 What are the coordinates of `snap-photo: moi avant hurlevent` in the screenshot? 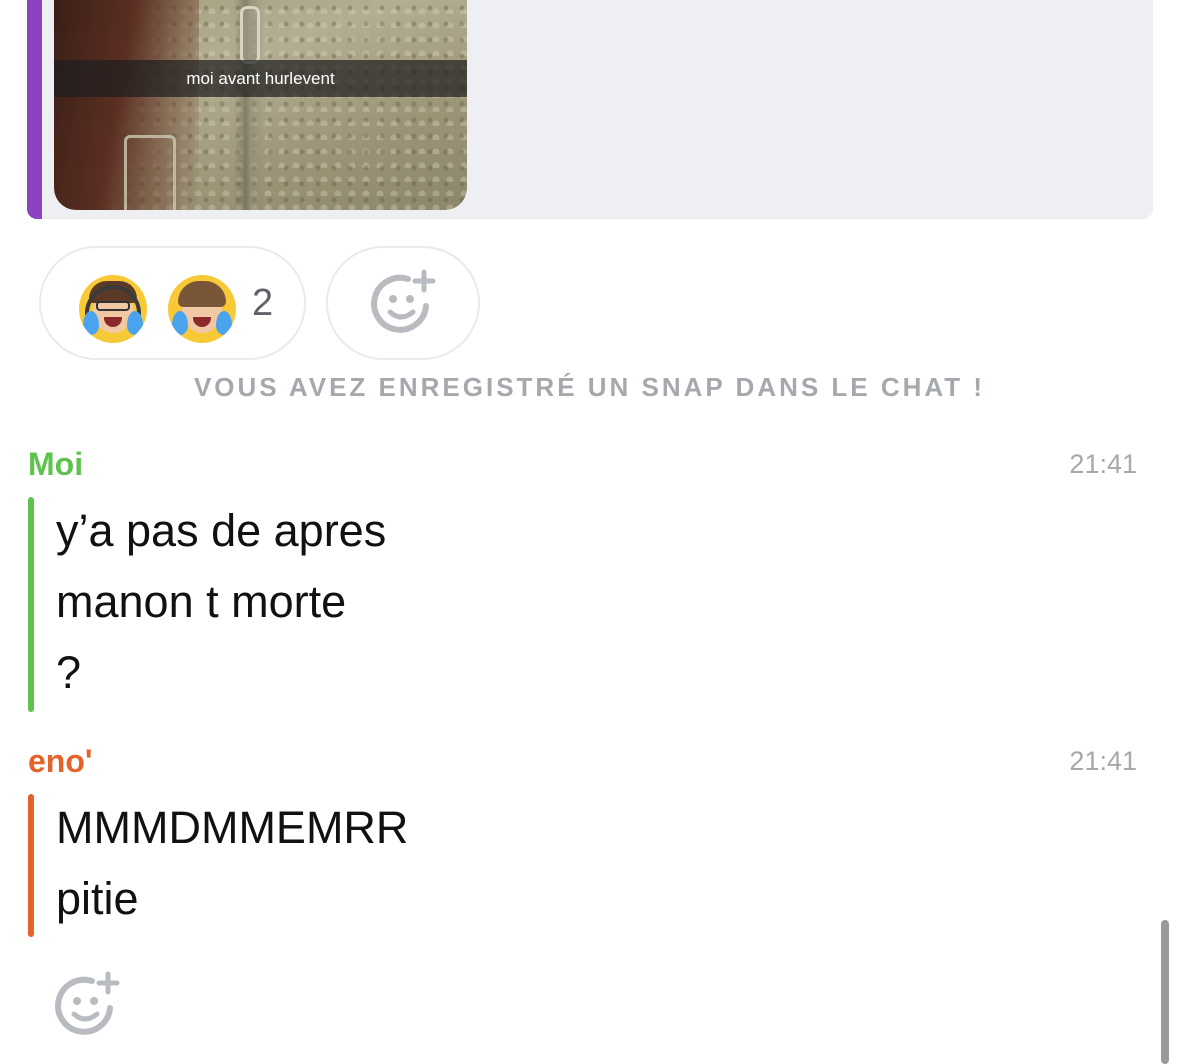 It's located at (260, 105).